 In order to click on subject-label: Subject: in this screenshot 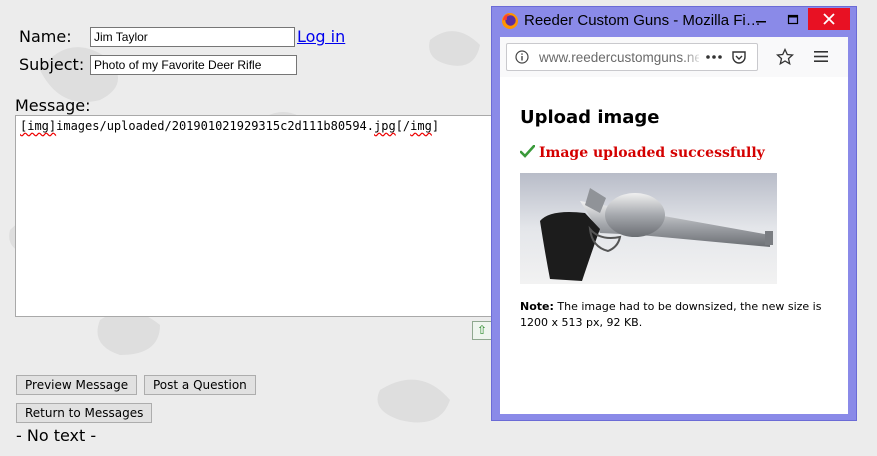, I will do `click(52, 64)`.